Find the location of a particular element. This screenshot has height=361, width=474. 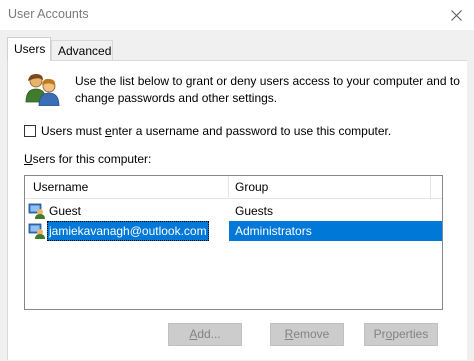

group-cell: Administrators is located at coordinates (335, 231).